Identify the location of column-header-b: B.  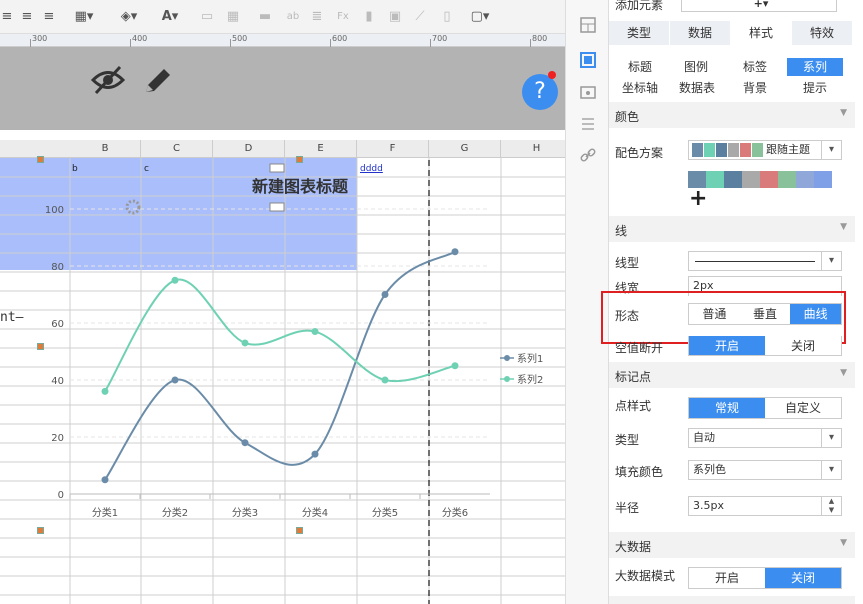
(105, 149).